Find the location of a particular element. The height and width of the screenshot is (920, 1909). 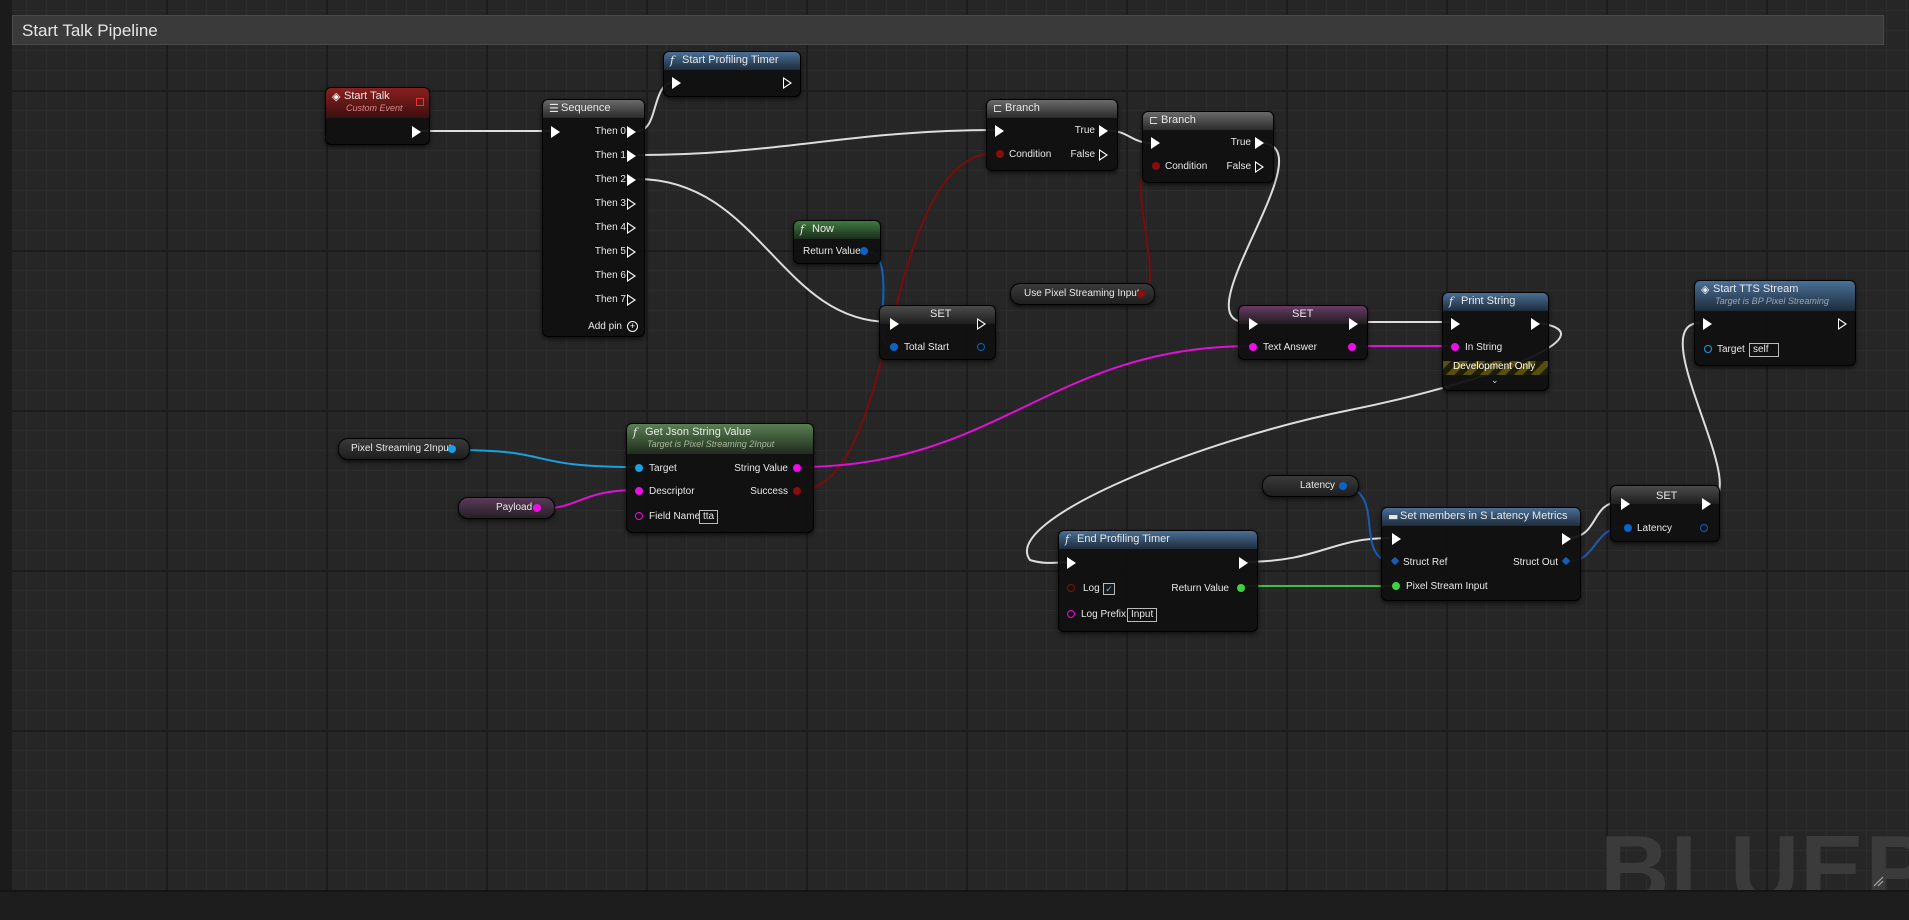

chevron-down-icon: ⌄ is located at coordinates (1495, 380).